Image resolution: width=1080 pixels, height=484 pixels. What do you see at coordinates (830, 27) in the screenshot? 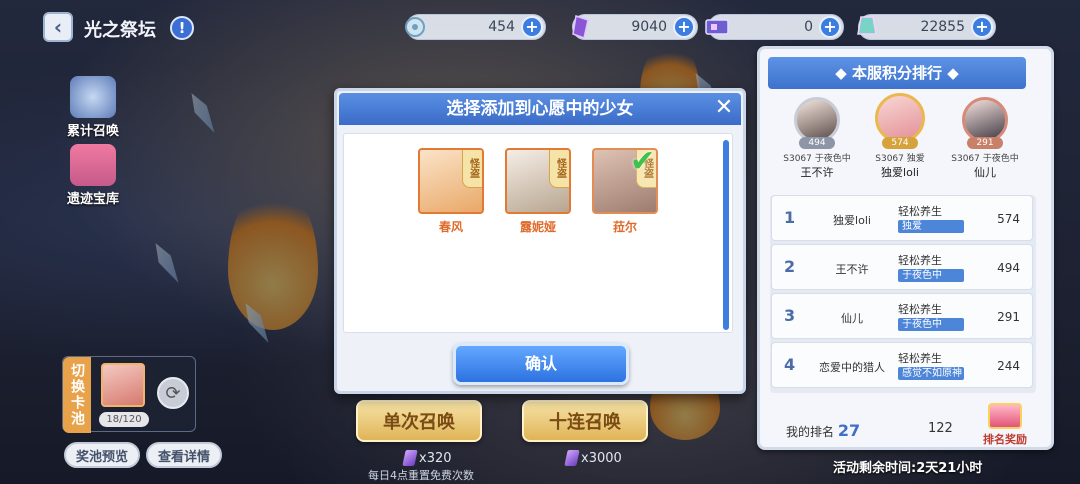
I see `add-ticket-button: +` at bounding box center [830, 27].